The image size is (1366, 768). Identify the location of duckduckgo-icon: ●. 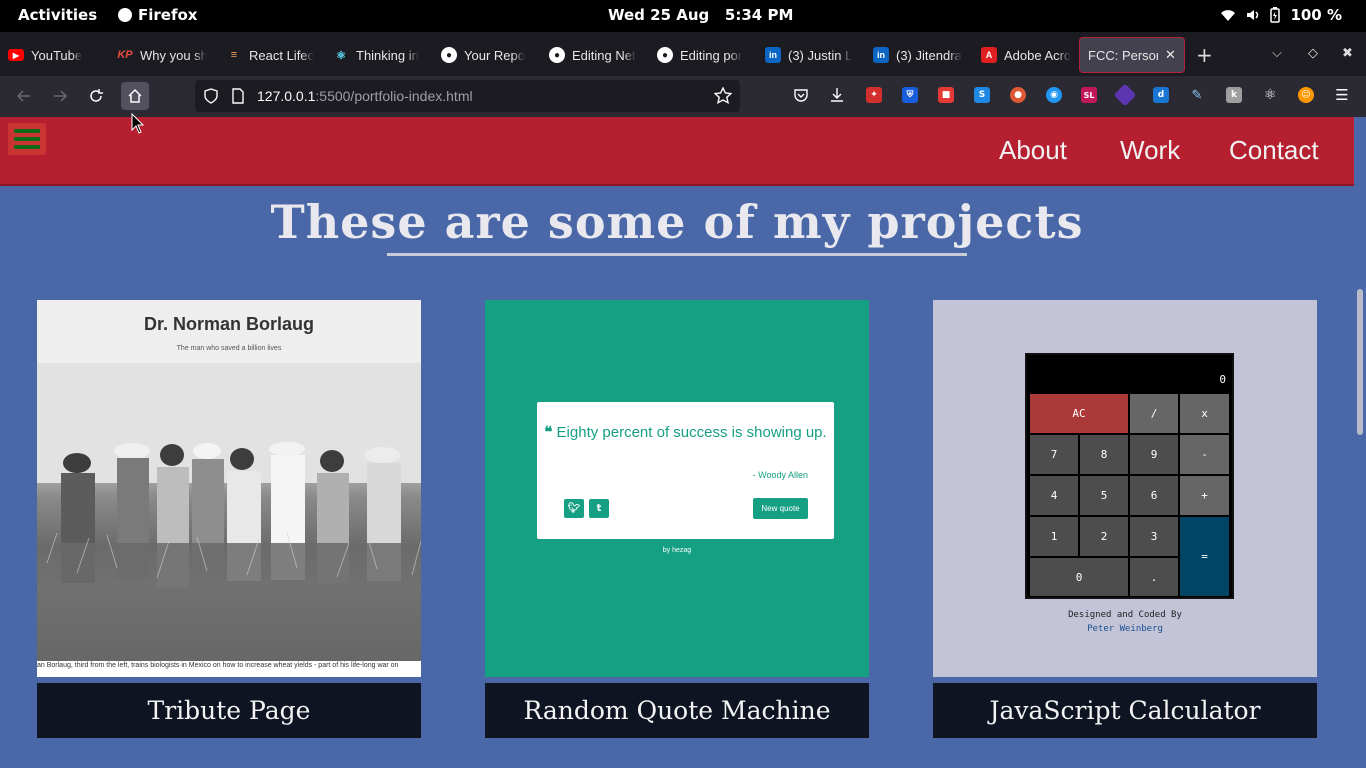
(1018, 95).